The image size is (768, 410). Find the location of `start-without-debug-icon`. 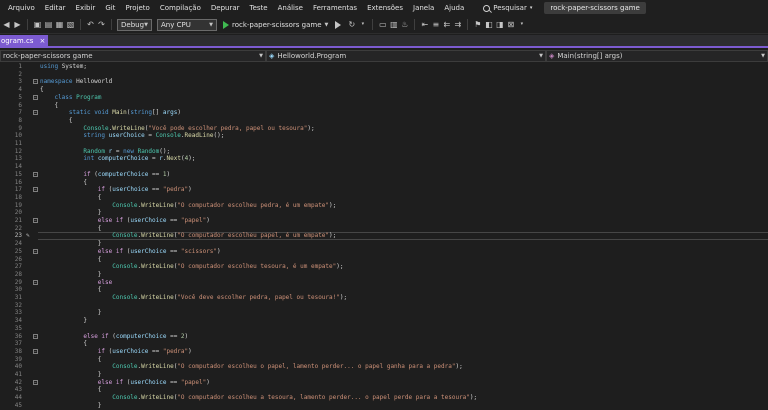

start-without-debug-icon is located at coordinates (338, 24).